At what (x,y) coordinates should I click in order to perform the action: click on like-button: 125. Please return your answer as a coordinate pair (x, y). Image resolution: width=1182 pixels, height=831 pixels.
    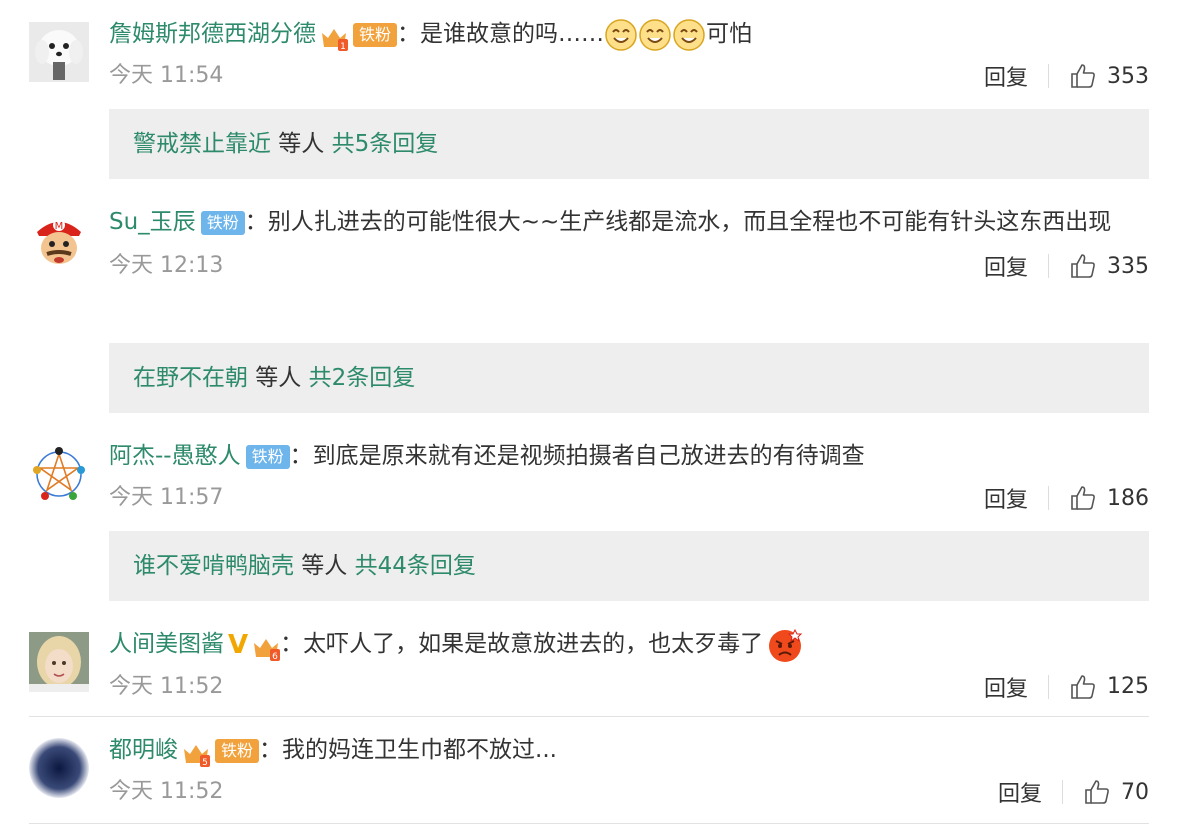
    Looking at the image, I should click on (1109, 687).